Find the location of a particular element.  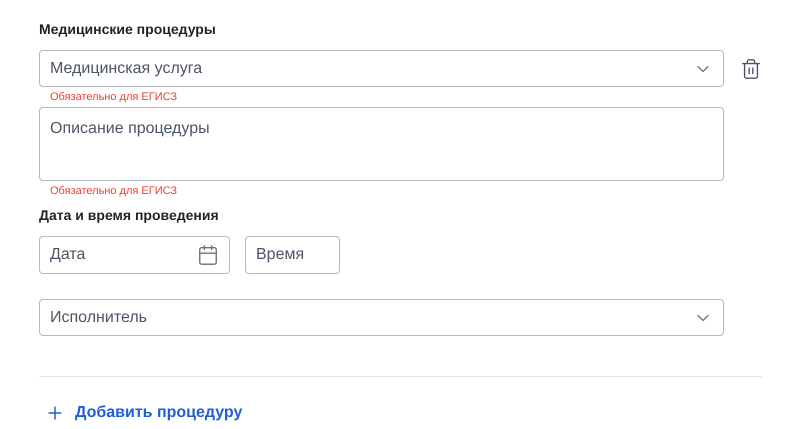

section-title: Медицинские процедуры is located at coordinates (127, 29).